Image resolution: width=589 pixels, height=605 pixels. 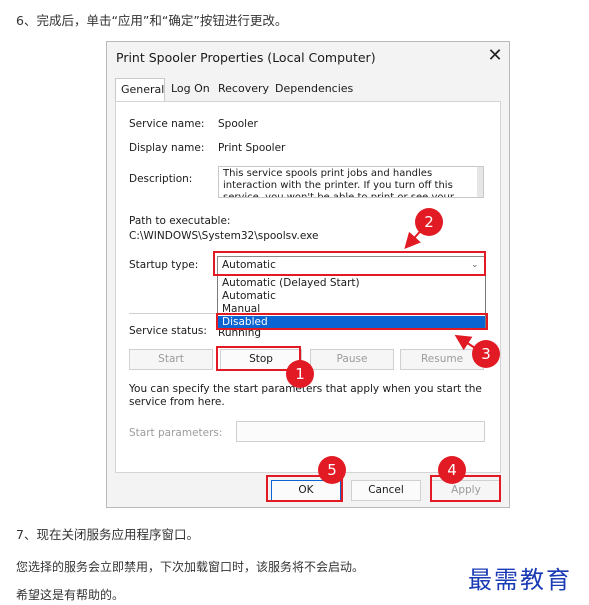 What do you see at coordinates (300, 374) in the screenshot?
I see `callout-badge-1: 1` at bounding box center [300, 374].